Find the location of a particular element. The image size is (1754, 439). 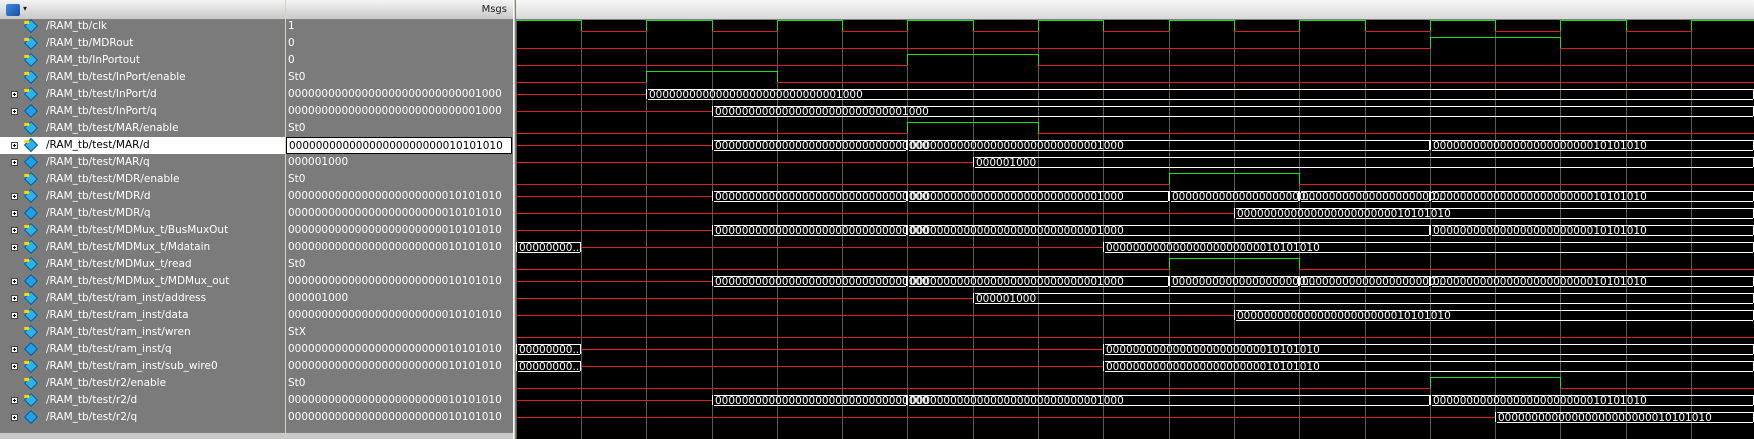

signal-row: /RAM_tb/test/ram_inst/q is located at coordinates (142, 349).